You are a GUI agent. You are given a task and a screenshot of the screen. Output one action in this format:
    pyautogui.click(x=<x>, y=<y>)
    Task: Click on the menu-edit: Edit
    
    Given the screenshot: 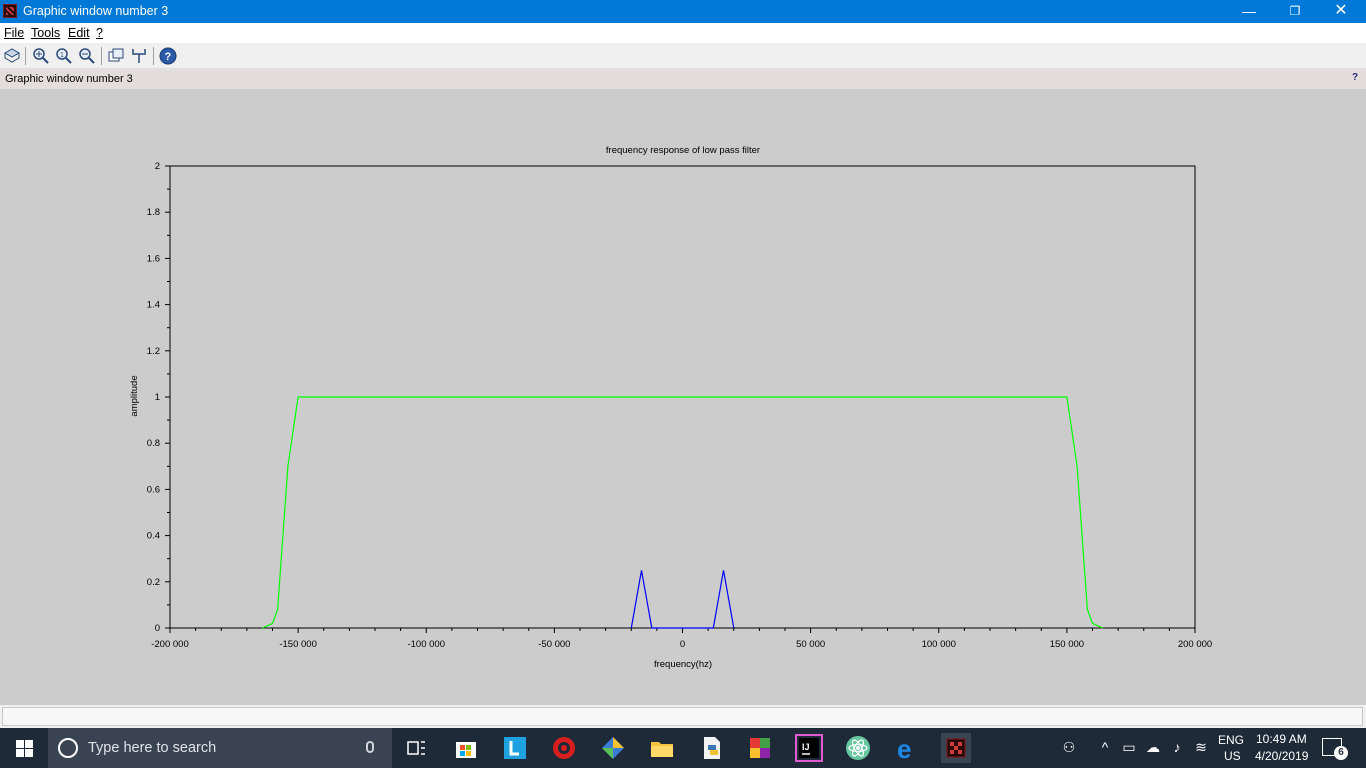 What is the action you would take?
    pyautogui.click(x=79, y=33)
    